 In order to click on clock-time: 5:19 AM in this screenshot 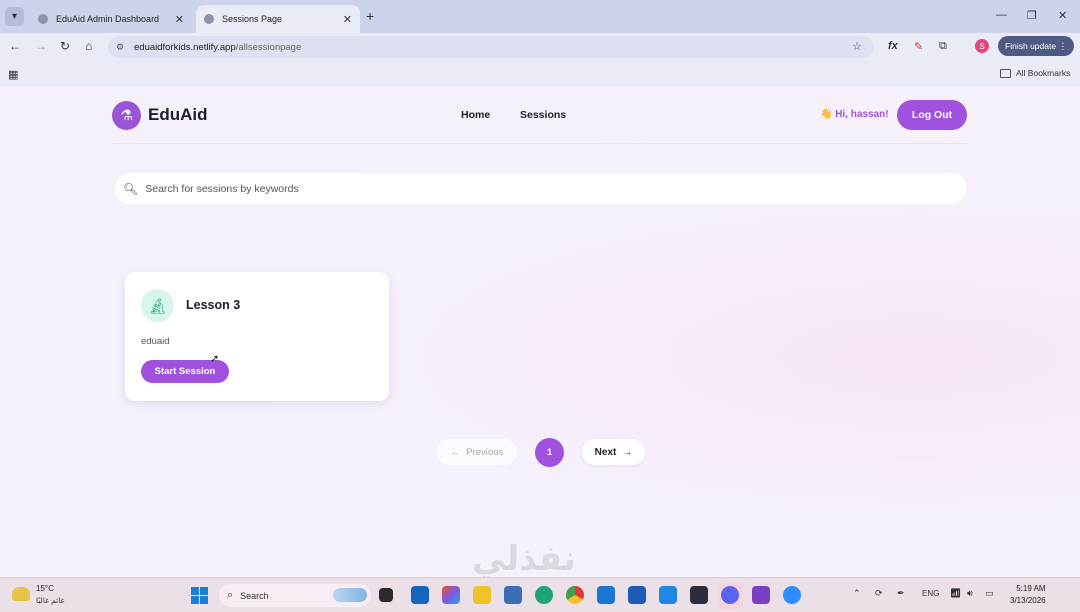, I will do `click(1031, 588)`.